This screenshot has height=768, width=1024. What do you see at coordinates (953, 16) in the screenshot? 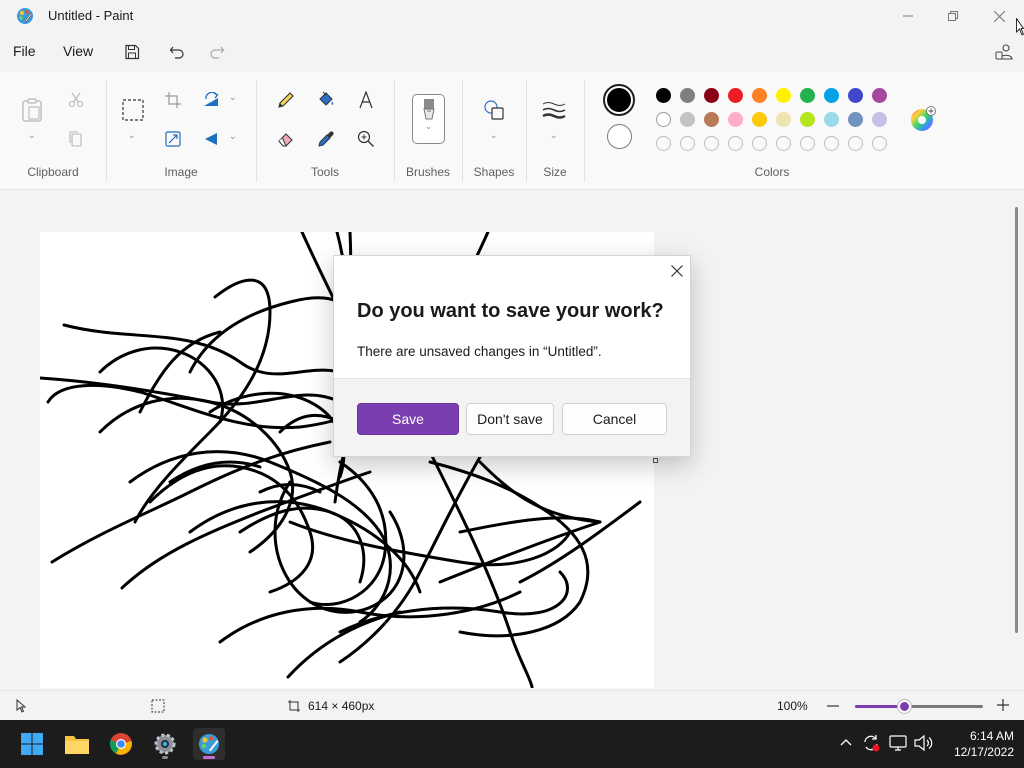
I see `maximize-button` at bounding box center [953, 16].